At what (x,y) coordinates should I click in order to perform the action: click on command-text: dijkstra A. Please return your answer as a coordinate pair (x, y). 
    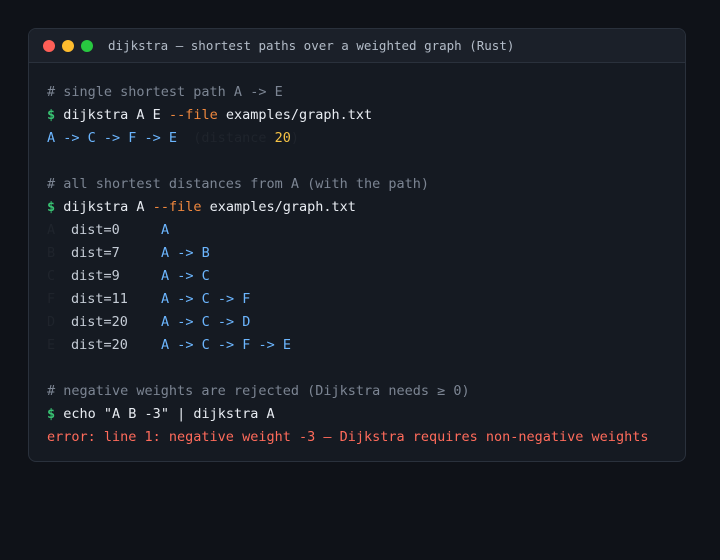
    Looking at the image, I should click on (108, 207).